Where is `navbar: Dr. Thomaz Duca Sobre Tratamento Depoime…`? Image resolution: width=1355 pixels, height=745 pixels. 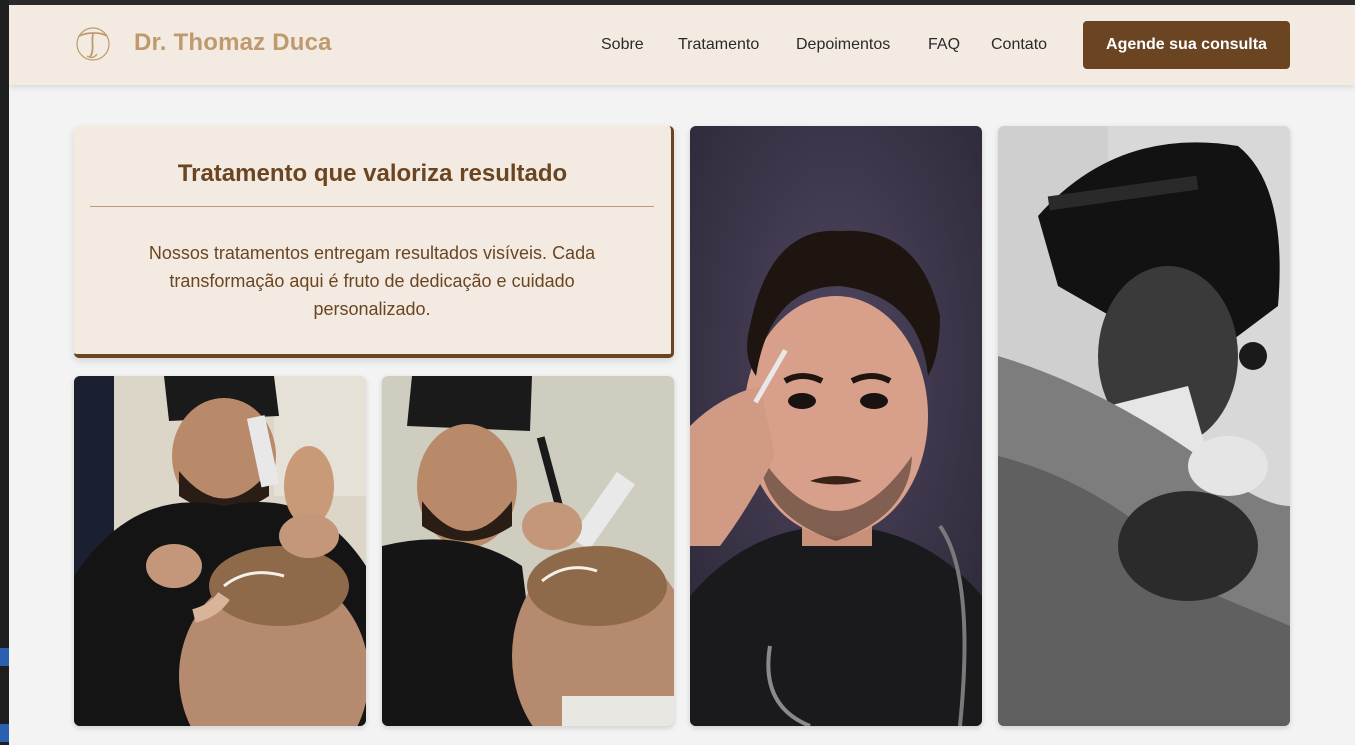 navbar: Dr. Thomaz Duca Sobre Tratamento Depoime… is located at coordinates (682, 45).